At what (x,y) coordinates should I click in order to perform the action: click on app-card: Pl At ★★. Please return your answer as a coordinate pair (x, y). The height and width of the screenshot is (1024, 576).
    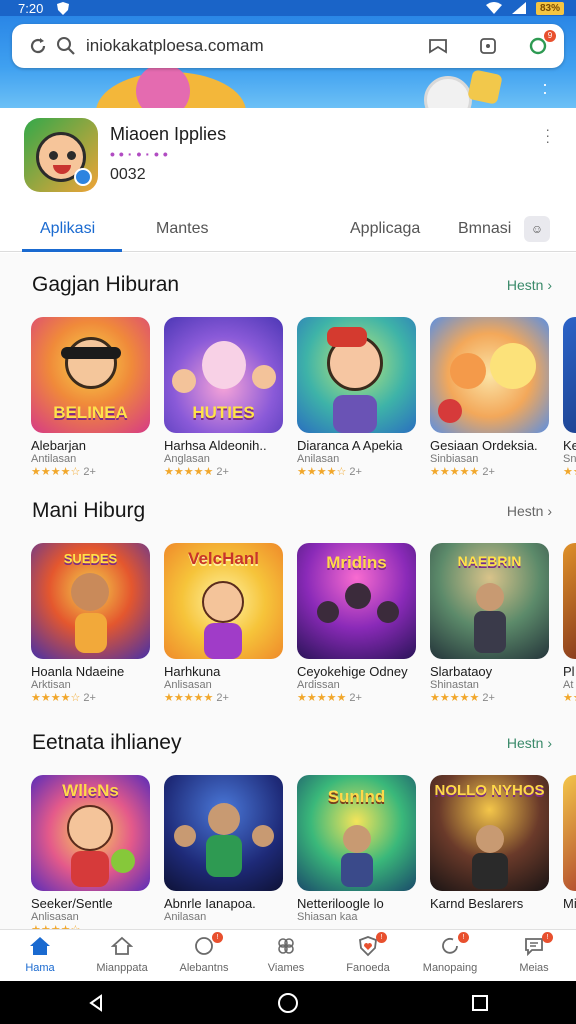
    Looking at the image, I should click on (569, 623).